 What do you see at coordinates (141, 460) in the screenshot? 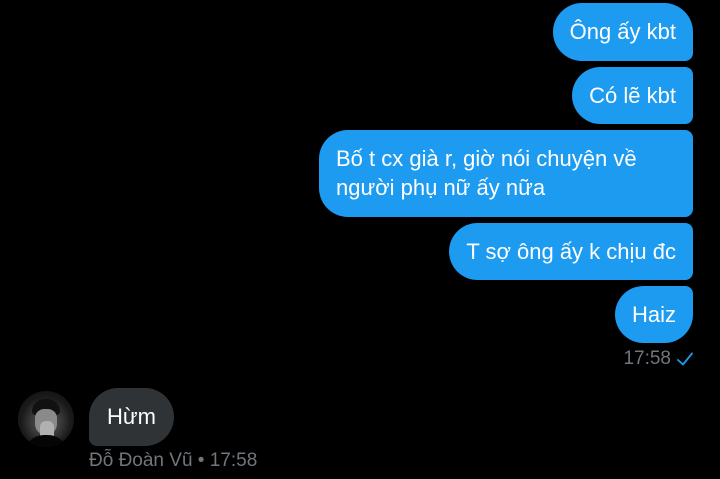
I see `sender-name: Đỗ Đoàn Vũ` at bounding box center [141, 460].